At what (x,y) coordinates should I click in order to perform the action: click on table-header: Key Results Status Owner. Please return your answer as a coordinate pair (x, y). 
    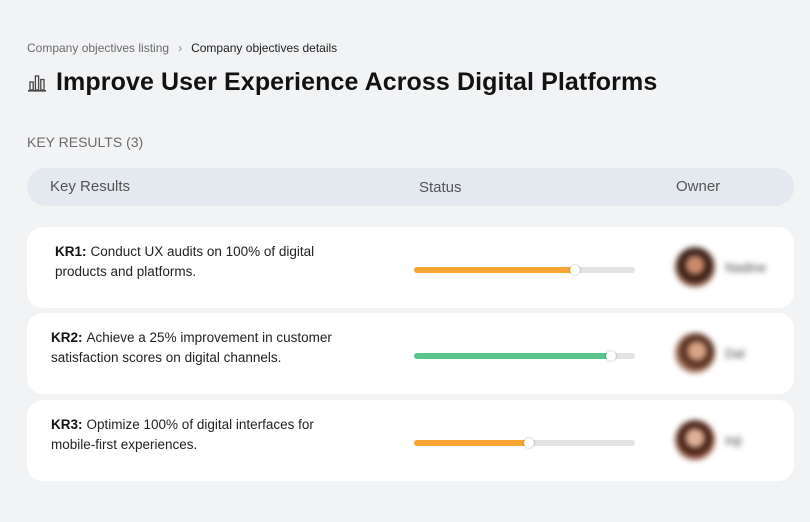
    Looking at the image, I should click on (410, 187).